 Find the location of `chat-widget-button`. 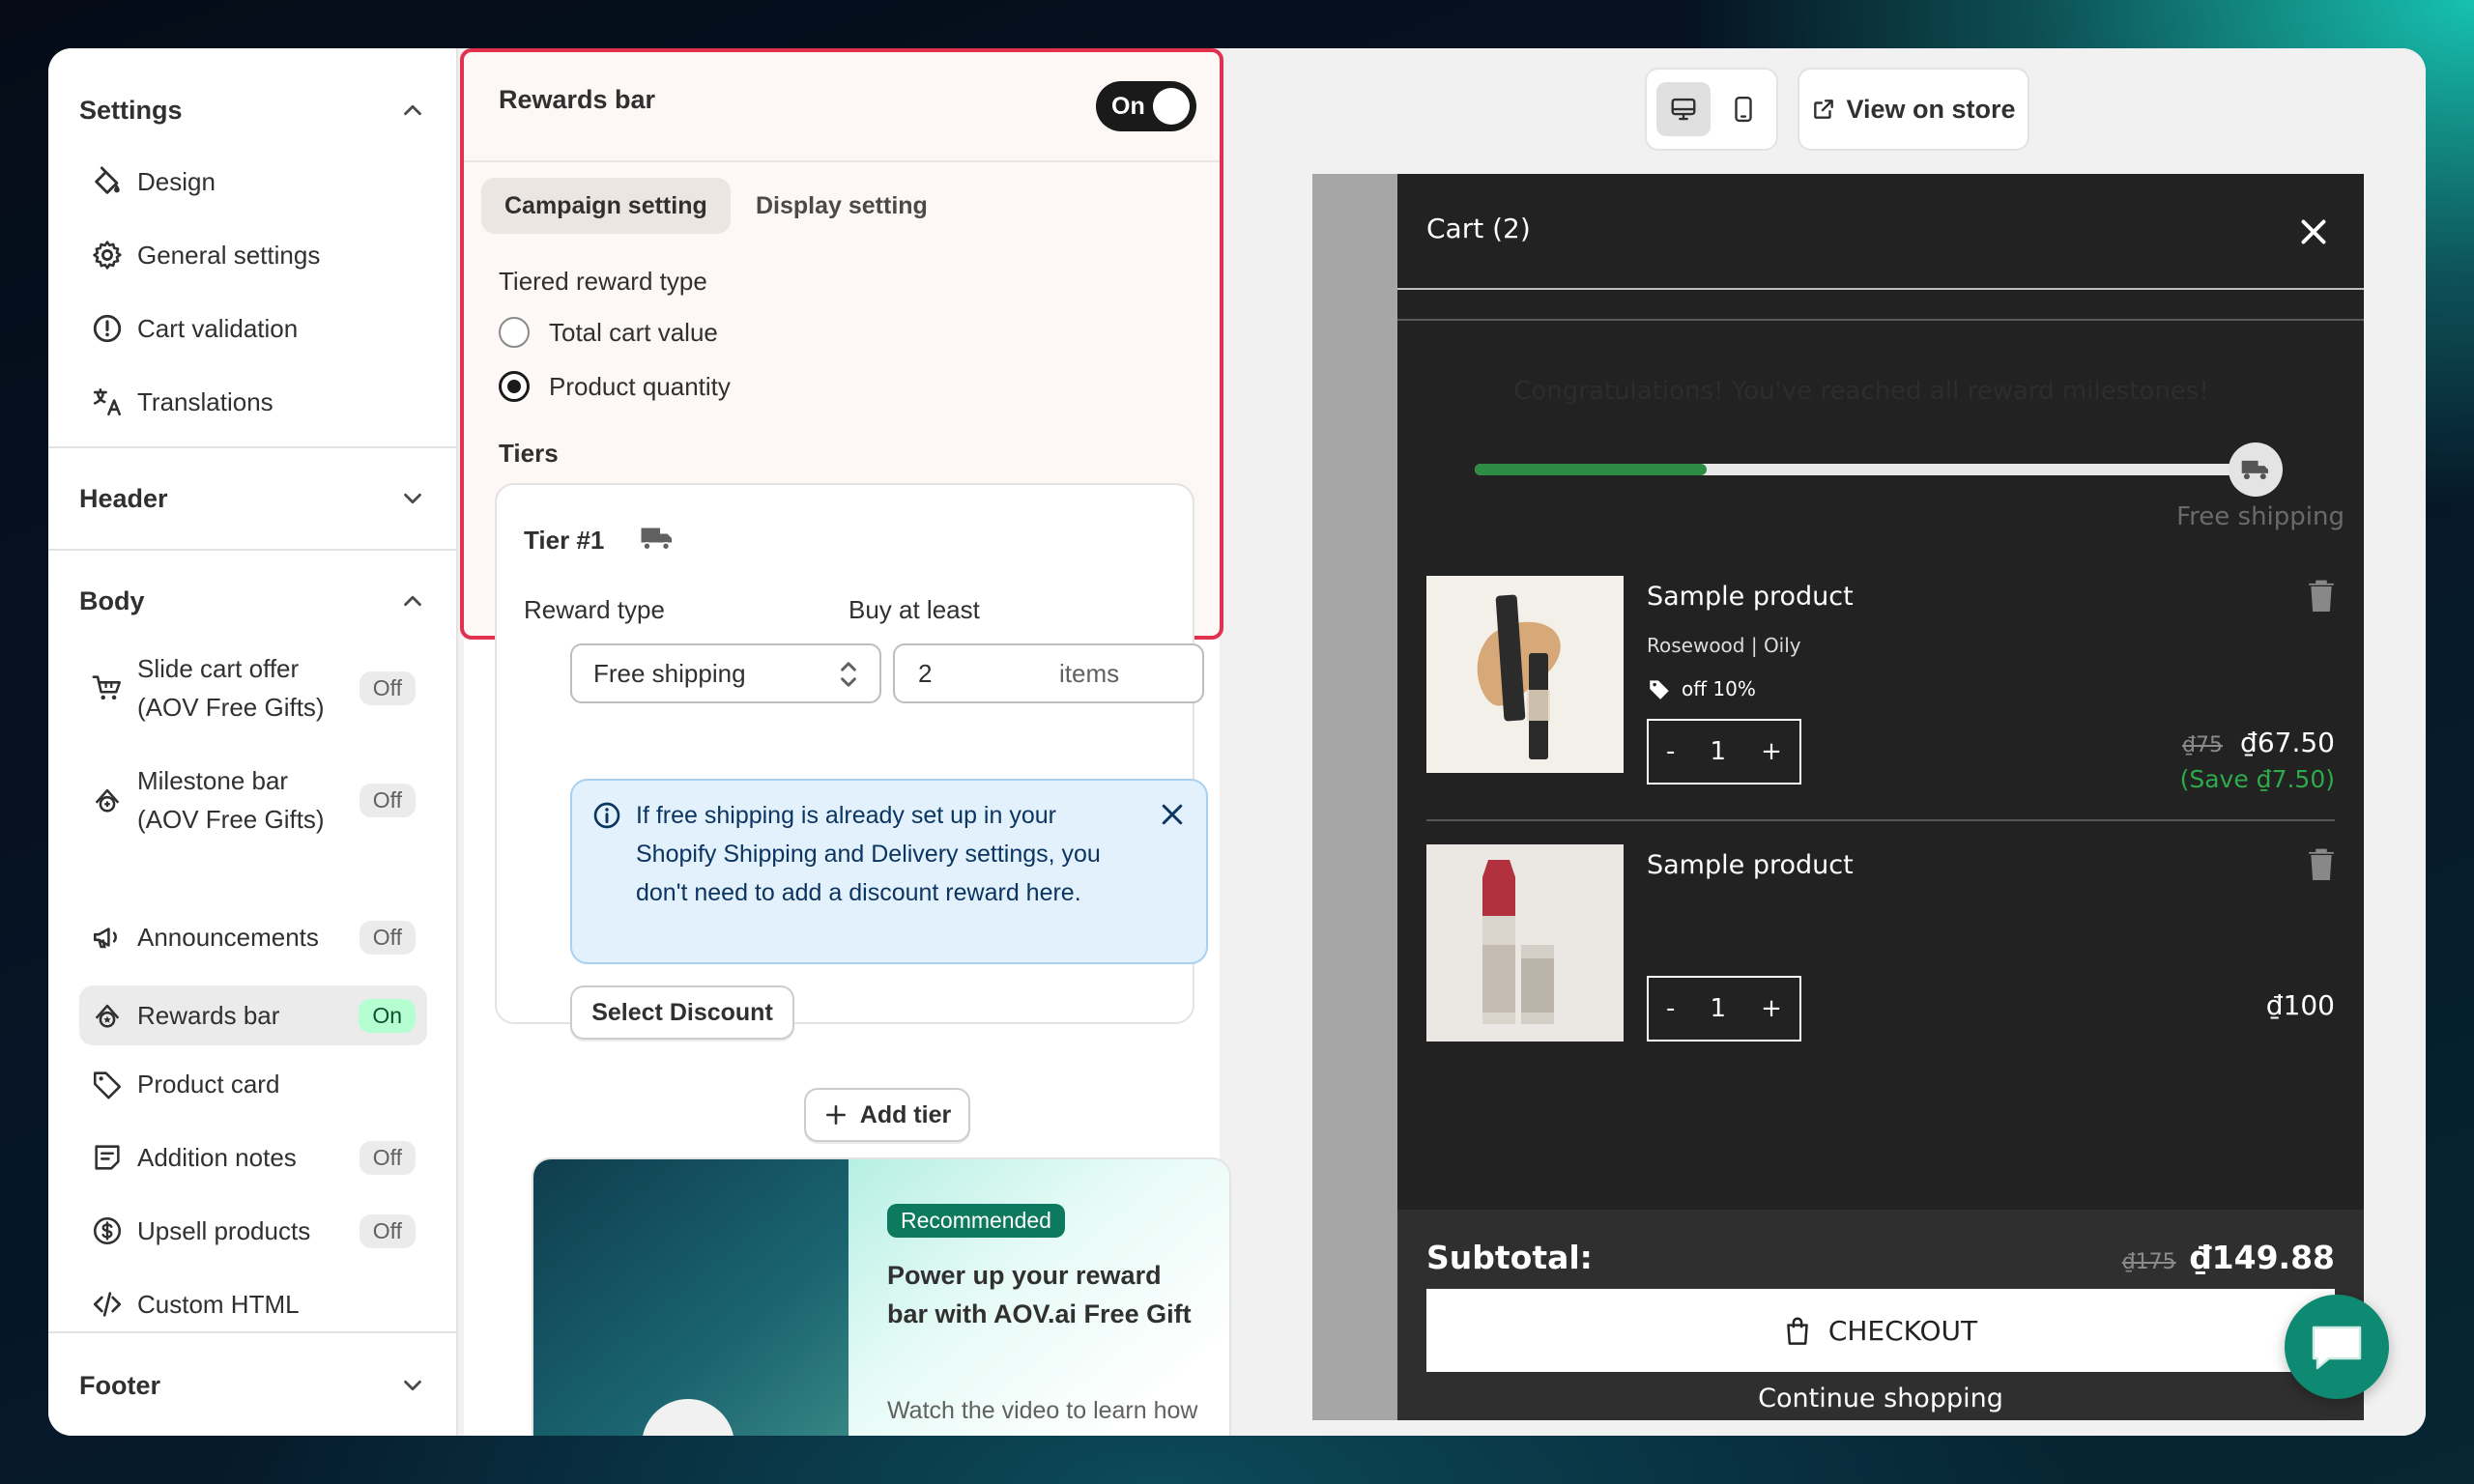

chat-widget-button is located at coordinates (2337, 1347).